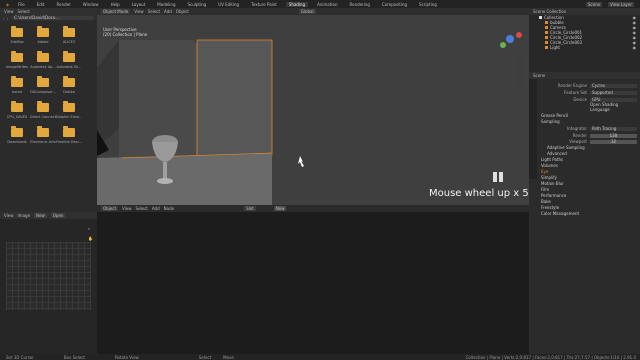 The width and height of the screenshot is (640, 360). What do you see at coordinates (165, 181) in the screenshot?
I see `glass-base` at bounding box center [165, 181].